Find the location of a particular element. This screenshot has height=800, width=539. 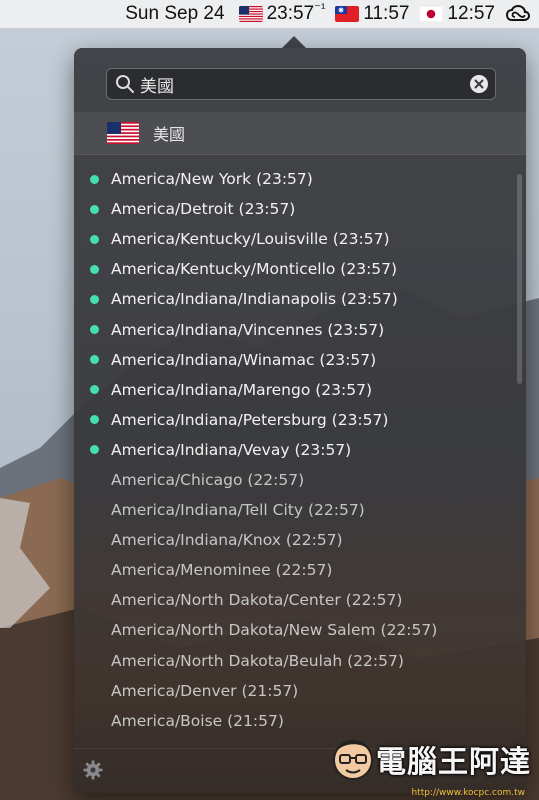

watermark-url: http://www.kocpc.com.tw is located at coordinates (468, 793).